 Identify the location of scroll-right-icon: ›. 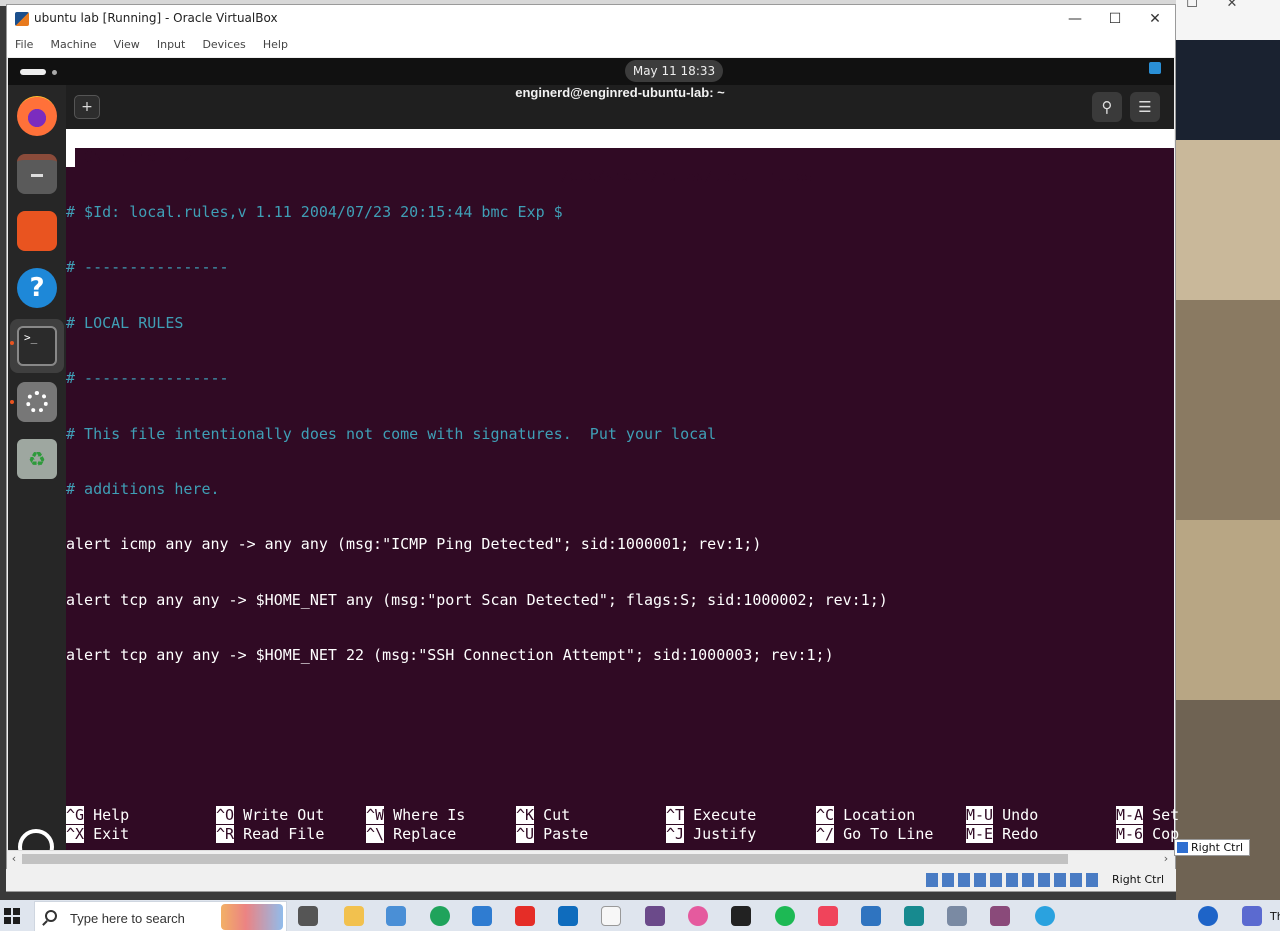
(1166, 859).